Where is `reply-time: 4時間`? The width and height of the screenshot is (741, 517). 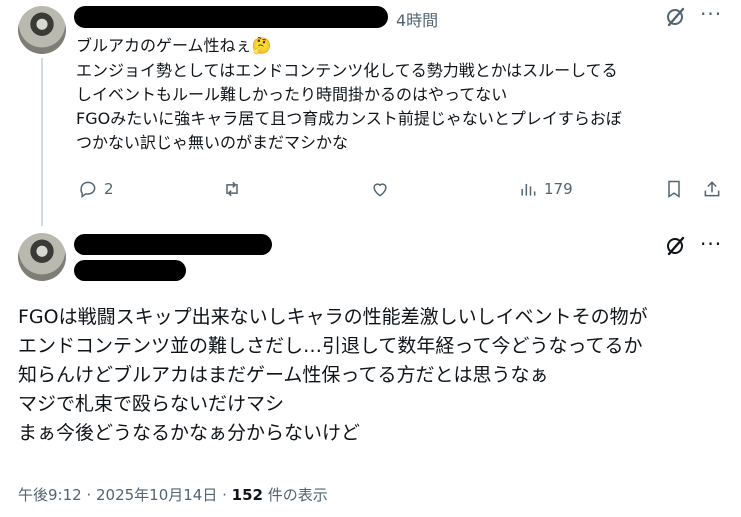
reply-time: 4時間 is located at coordinates (417, 19).